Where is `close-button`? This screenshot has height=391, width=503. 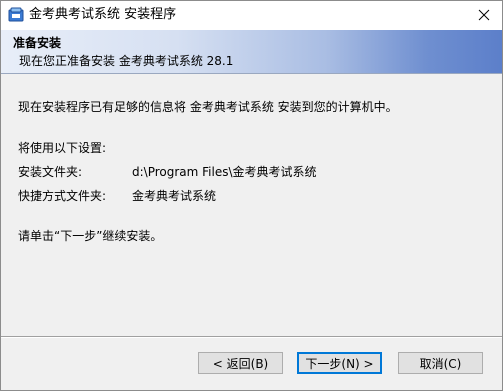
close-button is located at coordinates (484, 15).